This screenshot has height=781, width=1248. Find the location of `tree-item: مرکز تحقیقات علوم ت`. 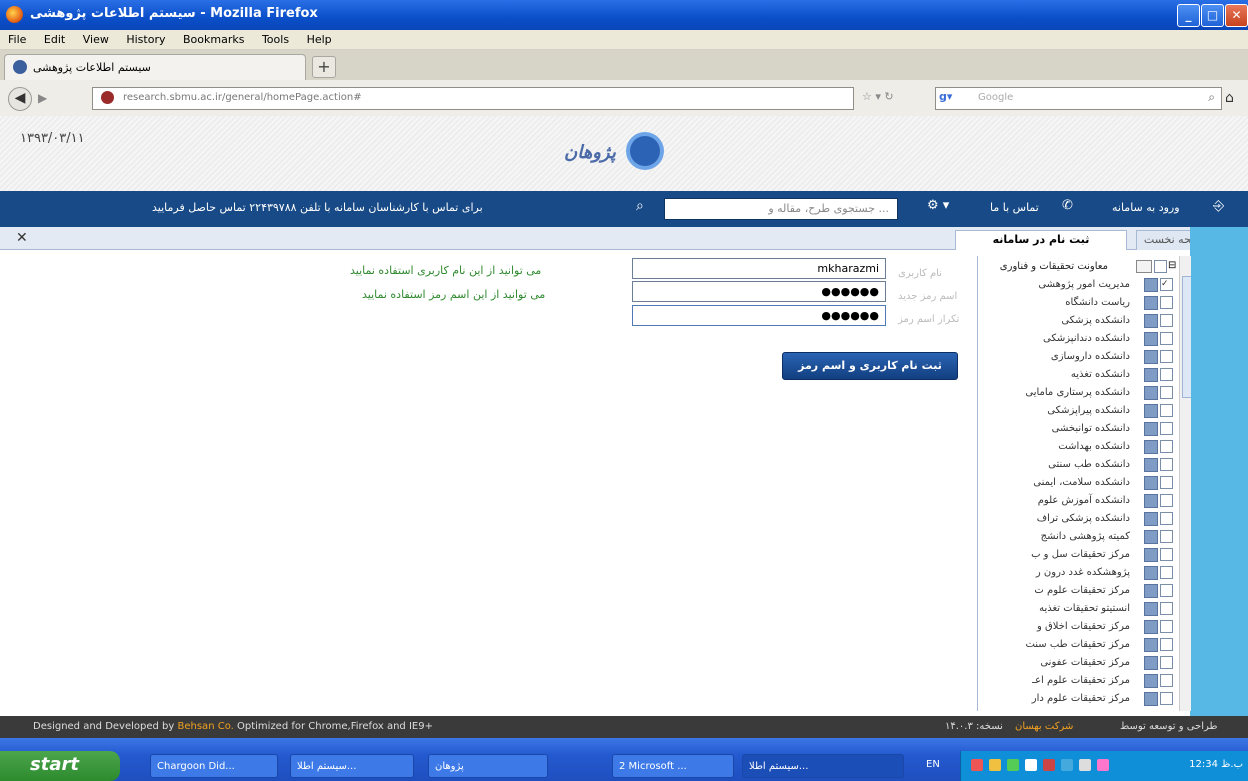

tree-item: مرکز تحقیقات علوم ت is located at coordinates (1078, 591).